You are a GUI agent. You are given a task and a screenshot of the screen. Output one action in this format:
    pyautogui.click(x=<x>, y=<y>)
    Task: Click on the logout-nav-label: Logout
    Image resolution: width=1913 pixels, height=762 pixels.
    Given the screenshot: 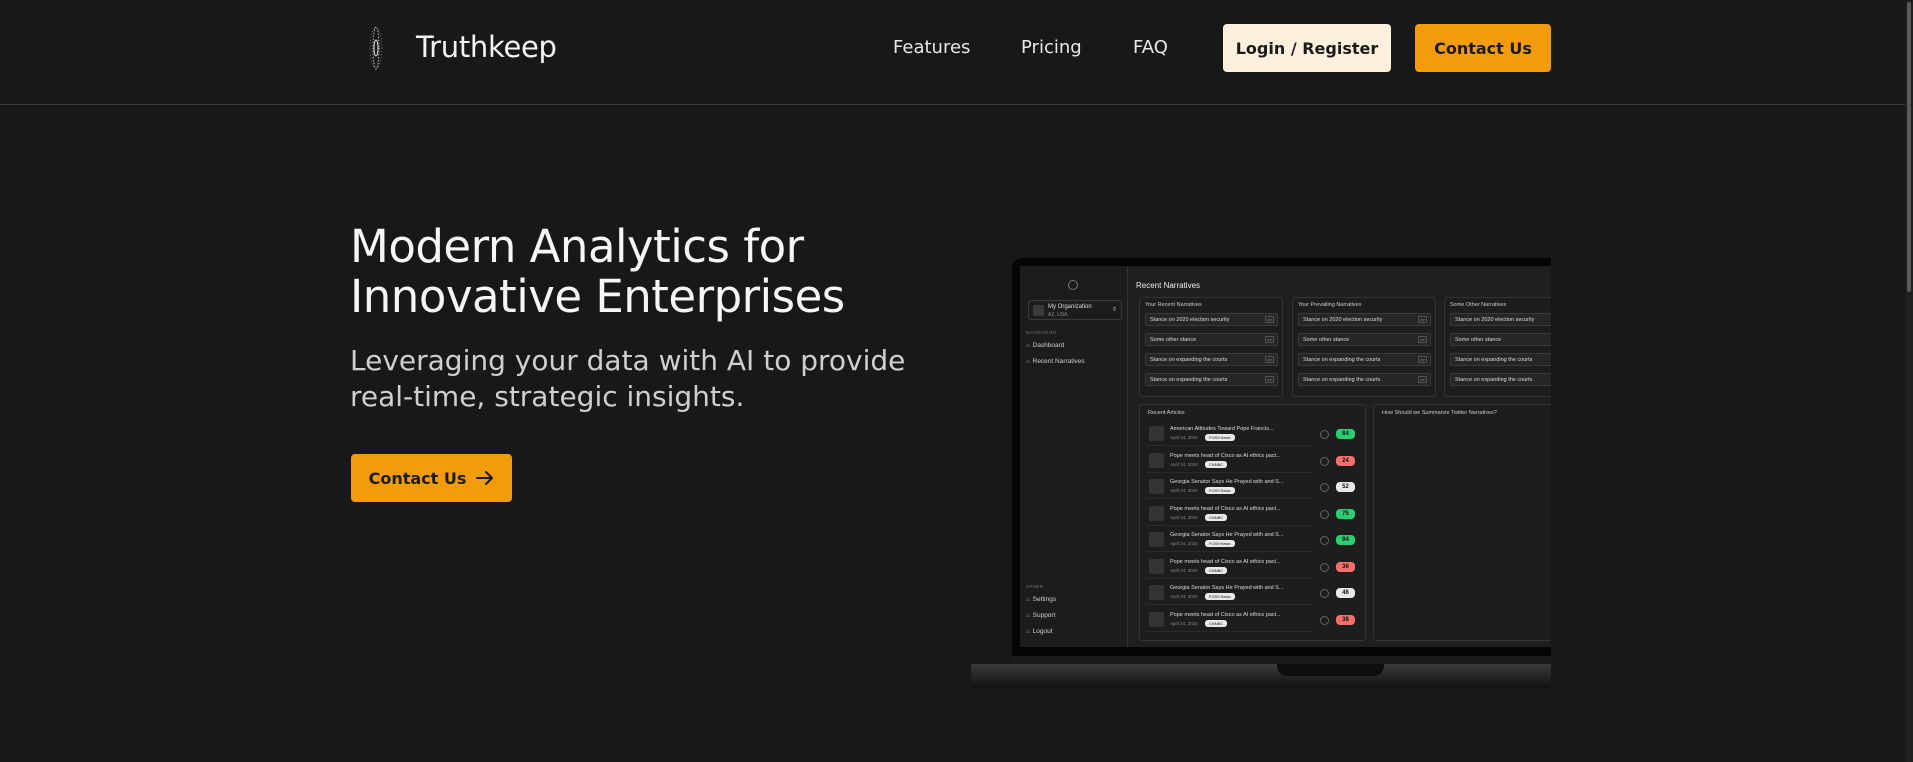 What is the action you would take?
    pyautogui.click(x=1042, y=631)
    